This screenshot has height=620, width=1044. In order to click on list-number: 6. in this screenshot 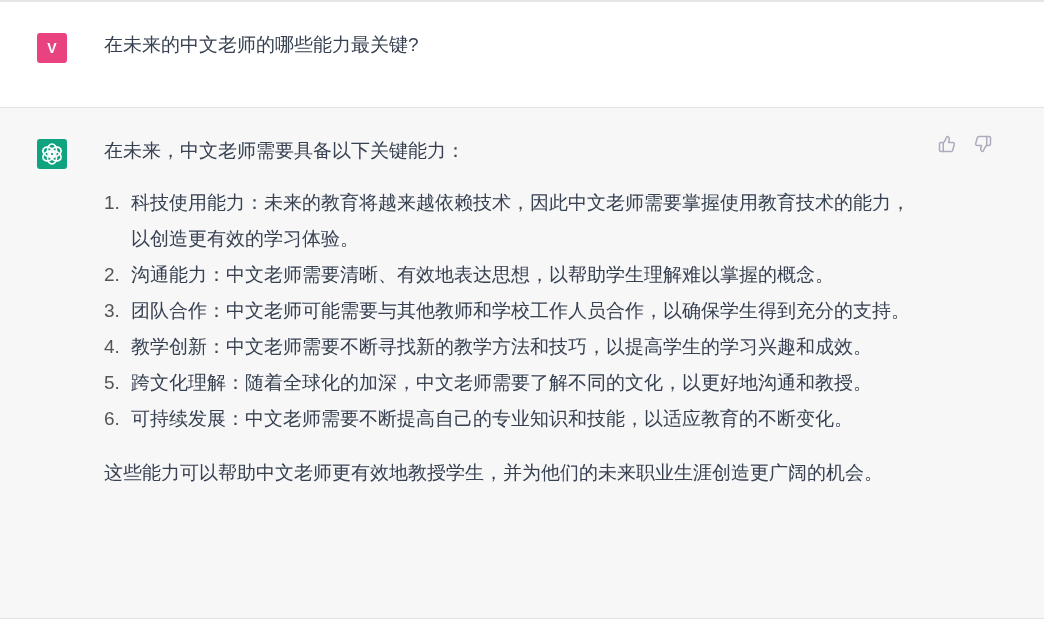, I will do `click(112, 419)`.